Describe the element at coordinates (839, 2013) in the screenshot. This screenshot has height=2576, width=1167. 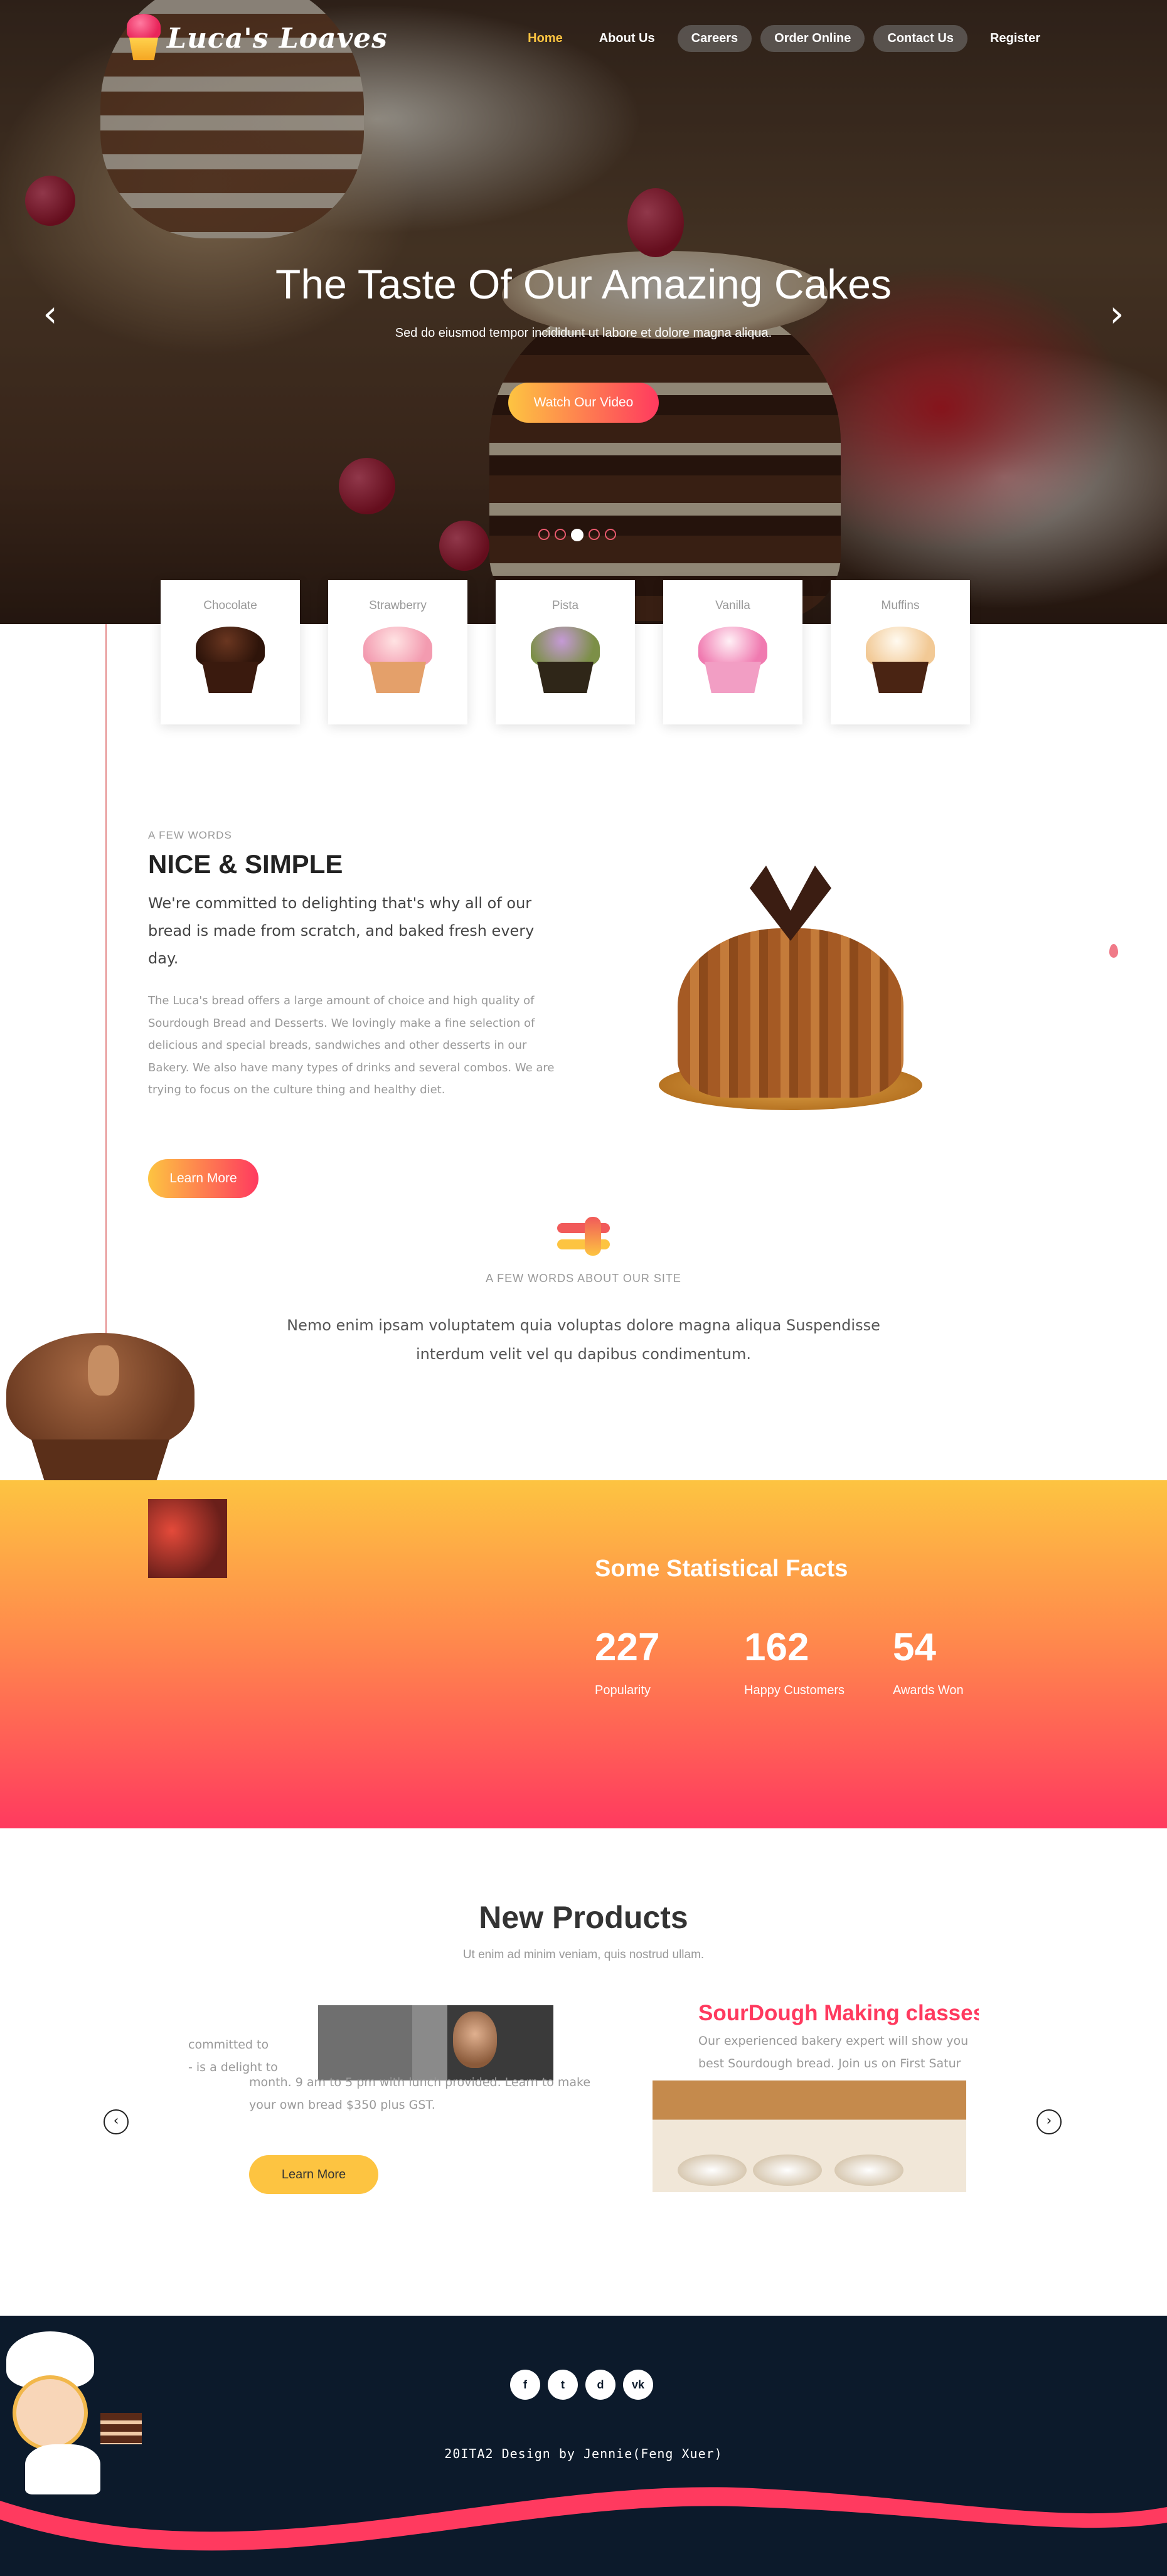
I see `product-title: SourDough Making classes` at that location.